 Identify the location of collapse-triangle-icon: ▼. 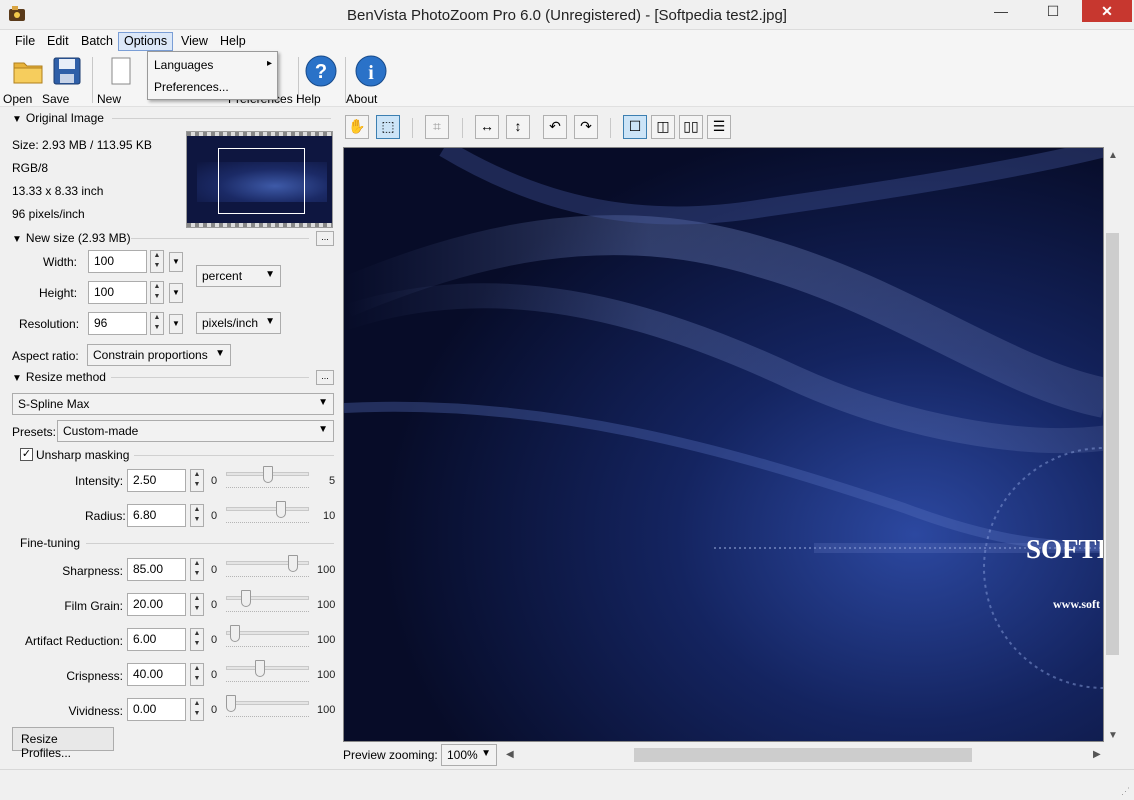
(17, 119).